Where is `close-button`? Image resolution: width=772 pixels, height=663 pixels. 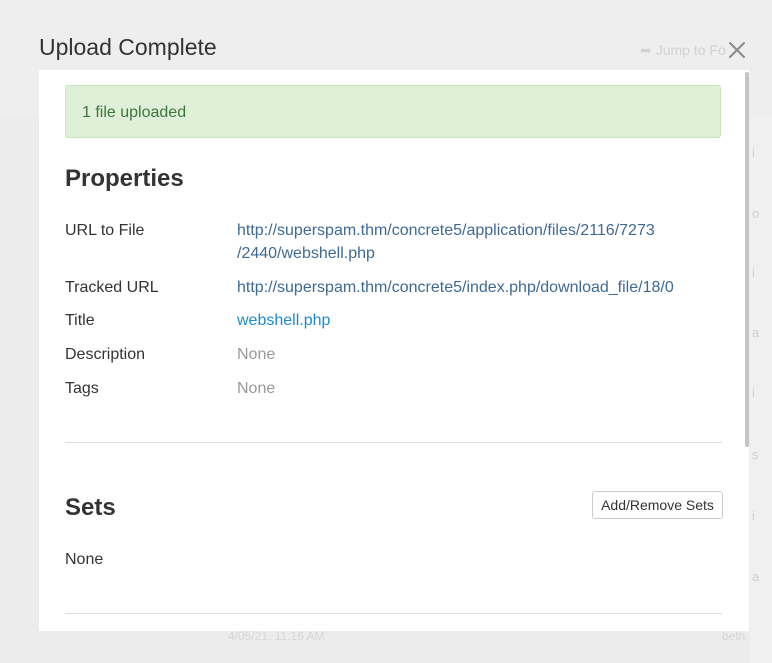
close-button is located at coordinates (737, 50).